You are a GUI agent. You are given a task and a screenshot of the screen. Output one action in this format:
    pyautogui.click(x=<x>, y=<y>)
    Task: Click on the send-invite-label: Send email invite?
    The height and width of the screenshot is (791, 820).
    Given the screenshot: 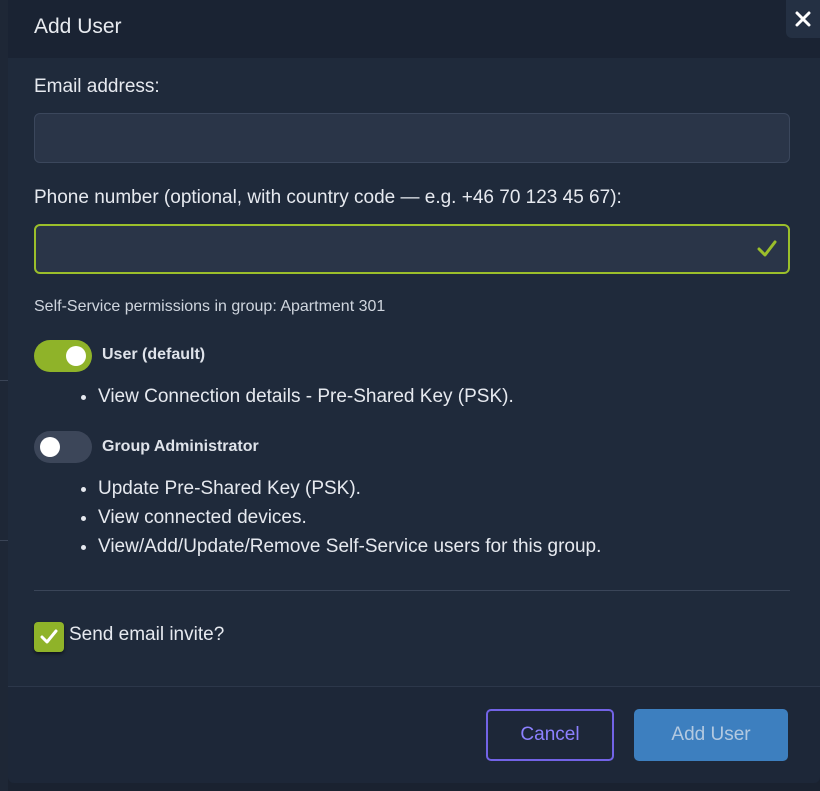 What is the action you would take?
    pyautogui.click(x=147, y=634)
    